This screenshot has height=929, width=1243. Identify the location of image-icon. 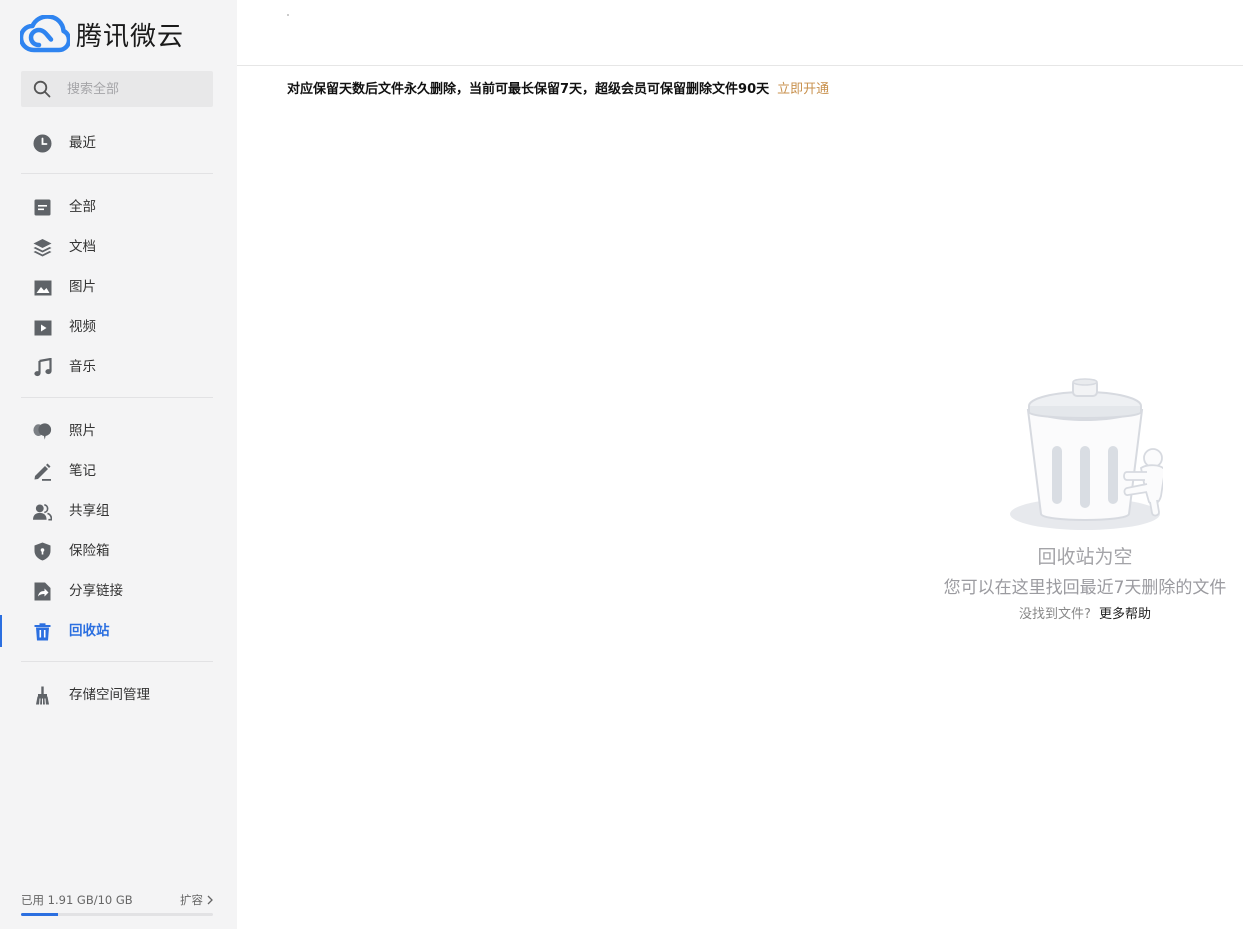
(42, 287).